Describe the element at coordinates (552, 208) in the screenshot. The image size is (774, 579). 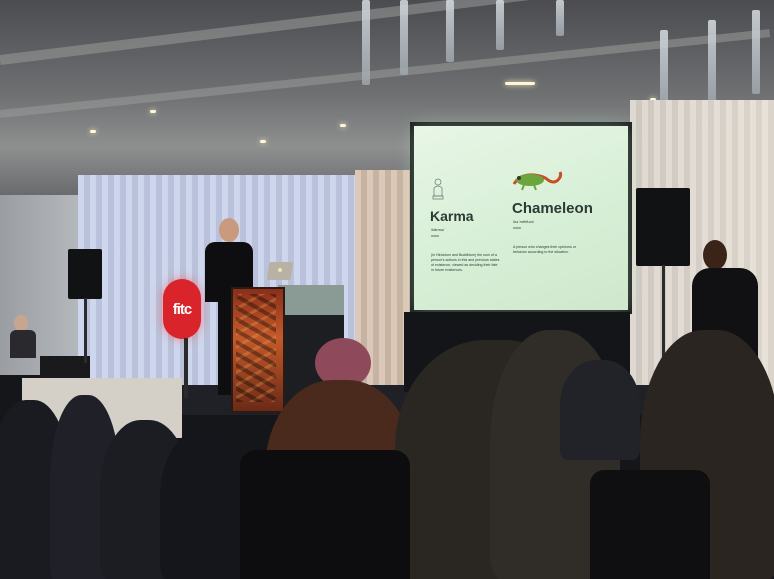
I see `slide-word-chameleon: Chameleon` at that location.